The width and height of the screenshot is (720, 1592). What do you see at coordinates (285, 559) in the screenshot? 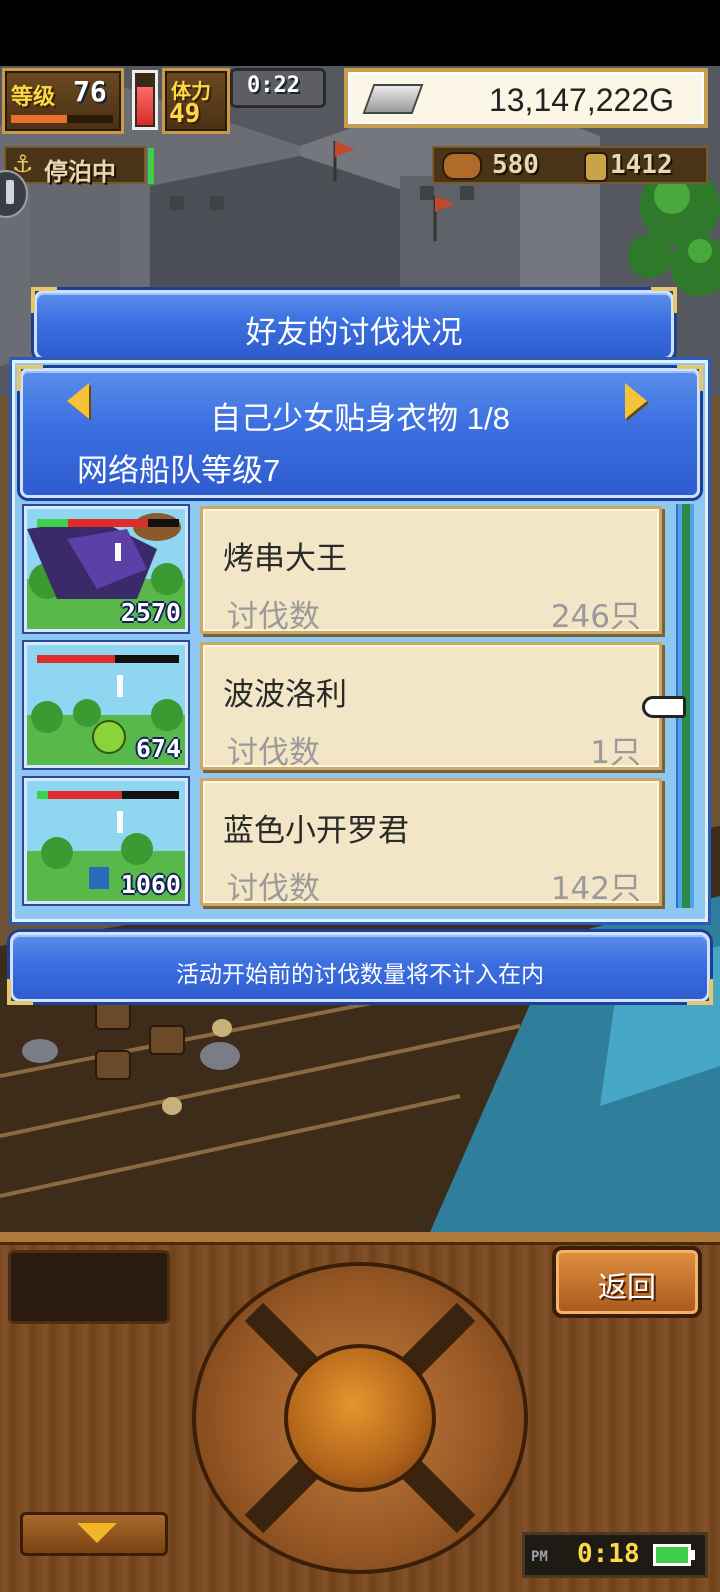
I see `friend-name: 烤串大王` at bounding box center [285, 559].